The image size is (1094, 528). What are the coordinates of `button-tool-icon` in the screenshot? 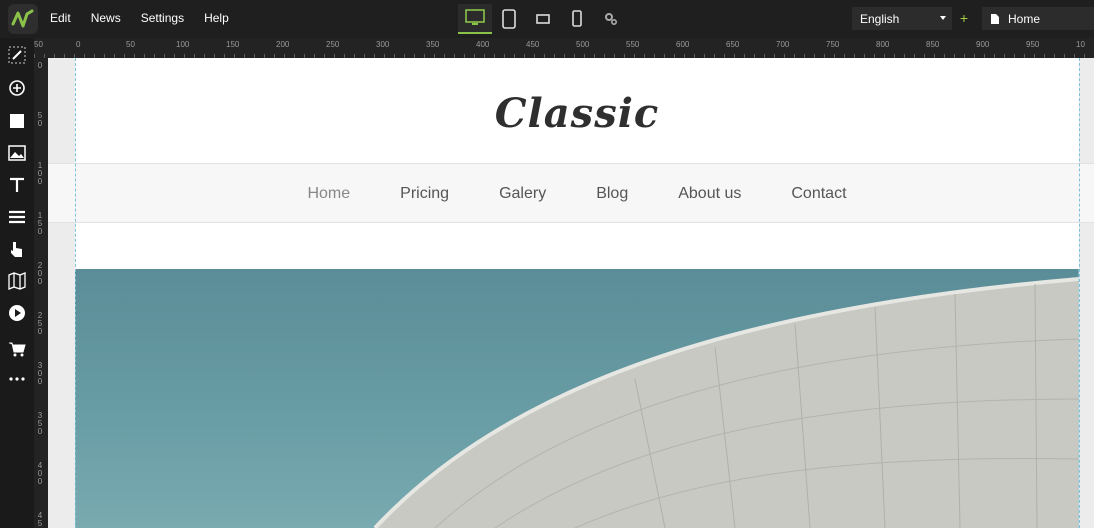 It's located at (17, 249).